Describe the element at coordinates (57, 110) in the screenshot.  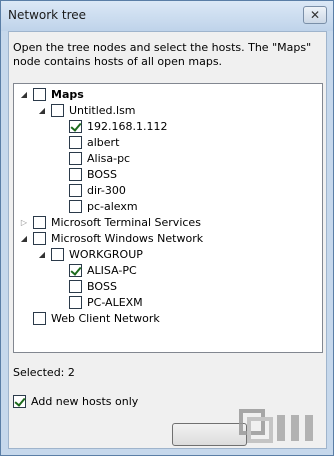
I see `checkbox-untitled-lsm` at that location.